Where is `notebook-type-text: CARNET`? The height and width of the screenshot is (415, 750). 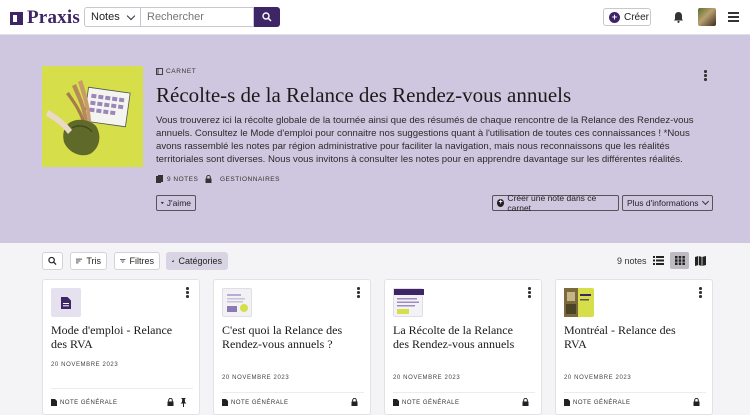
notebook-type-text: CARNET is located at coordinates (181, 71).